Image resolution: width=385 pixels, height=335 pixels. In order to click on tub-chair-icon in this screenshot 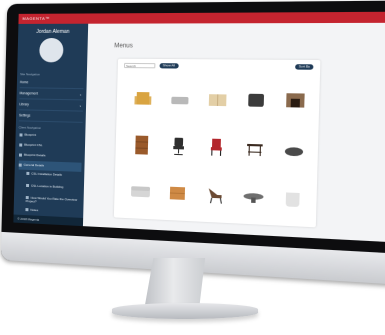, I will do `click(292, 199)`.